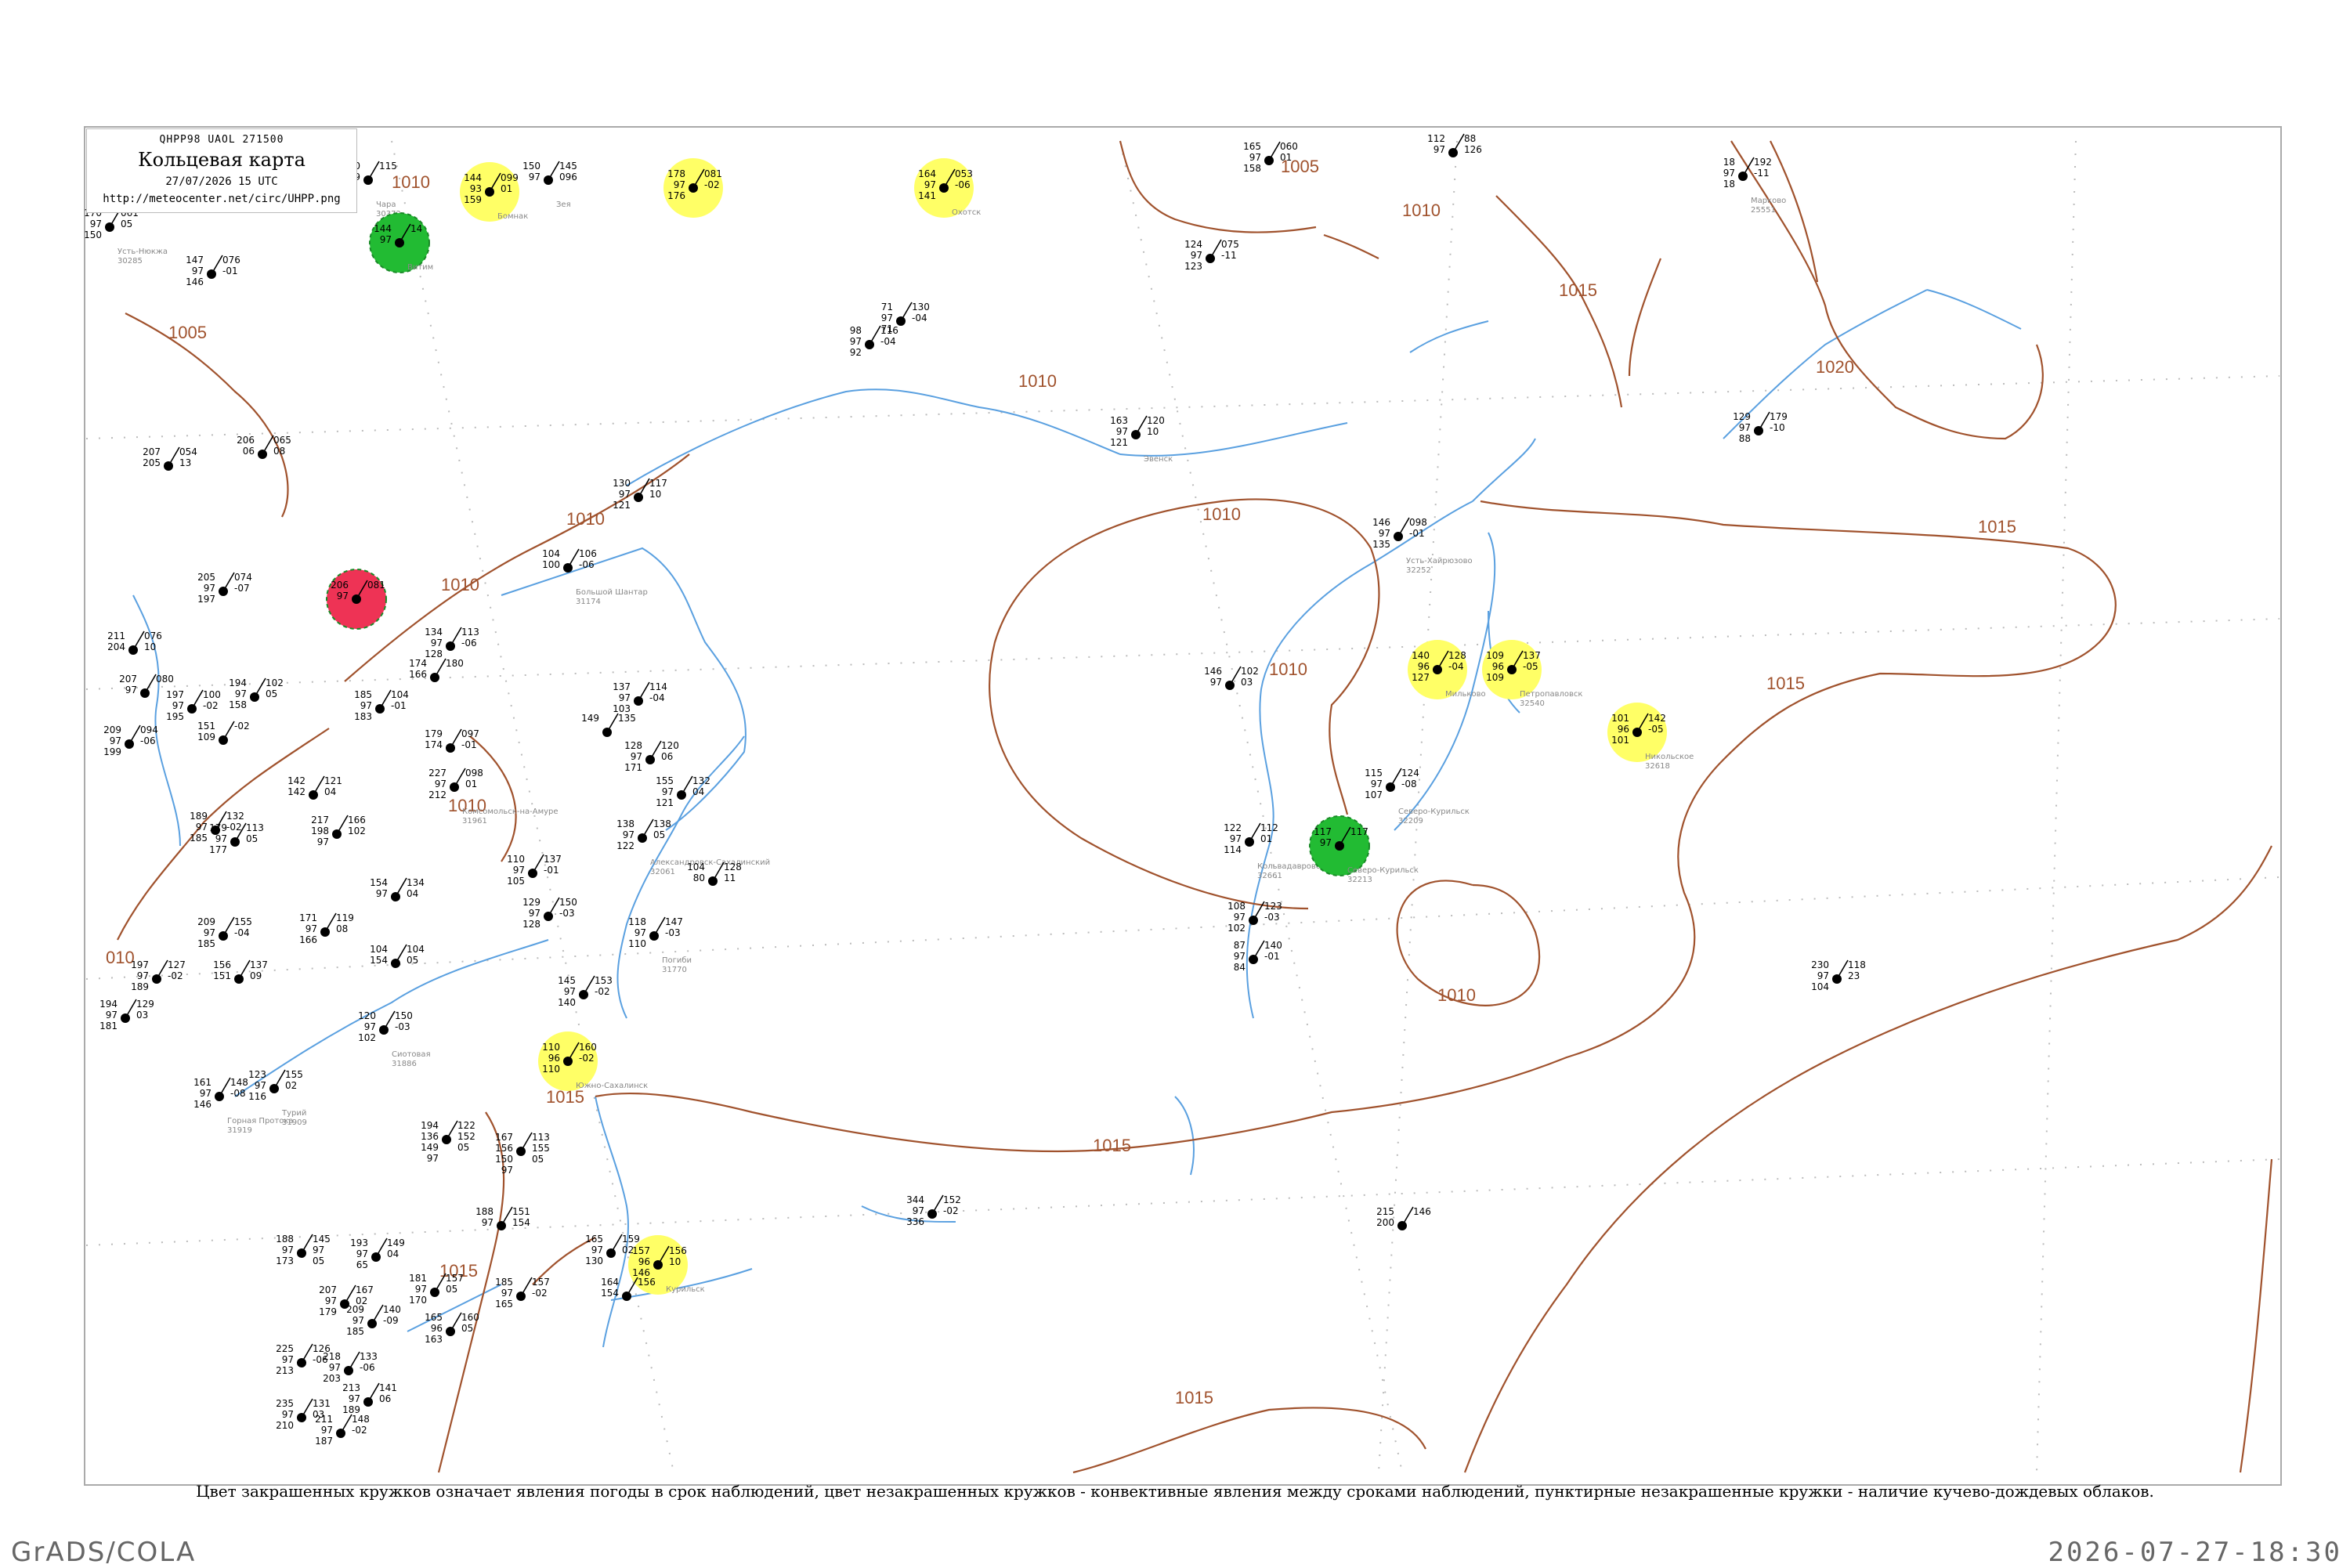 The image size is (2350, 1568). What do you see at coordinates (109, 1026) in the screenshot?
I see `station-value: 181` at bounding box center [109, 1026].